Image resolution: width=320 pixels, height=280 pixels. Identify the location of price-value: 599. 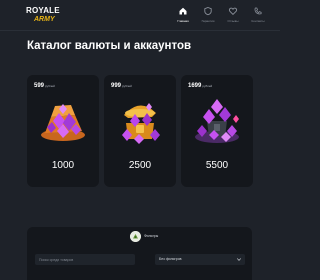
(39, 86).